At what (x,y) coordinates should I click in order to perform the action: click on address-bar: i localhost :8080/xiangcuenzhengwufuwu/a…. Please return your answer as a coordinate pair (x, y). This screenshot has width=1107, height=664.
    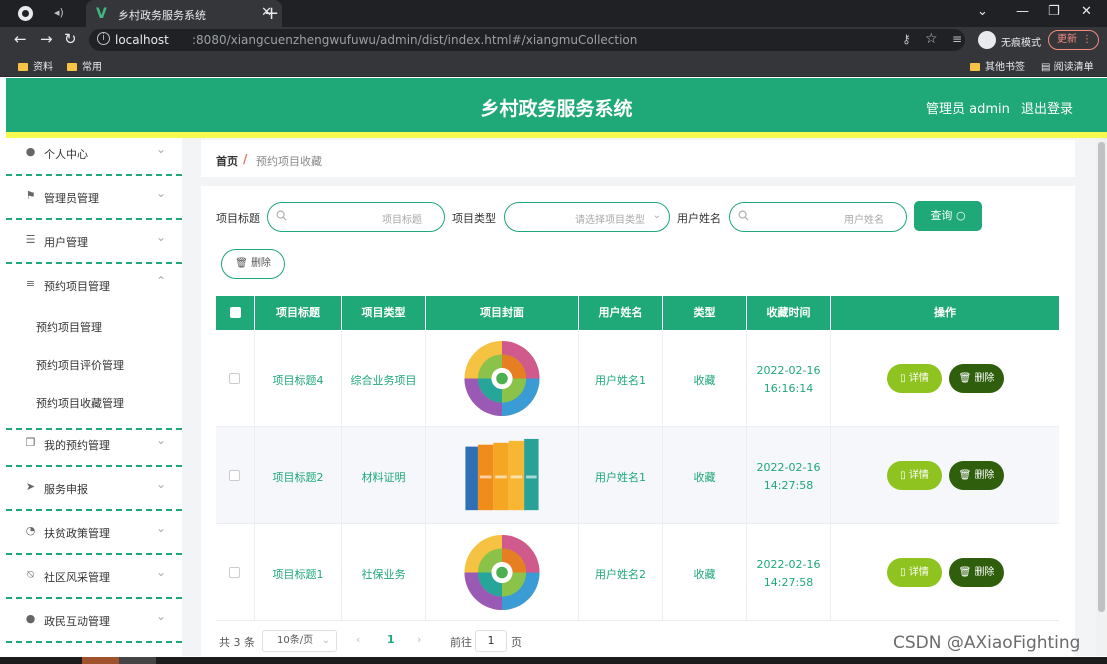
    Looking at the image, I should click on (527, 40).